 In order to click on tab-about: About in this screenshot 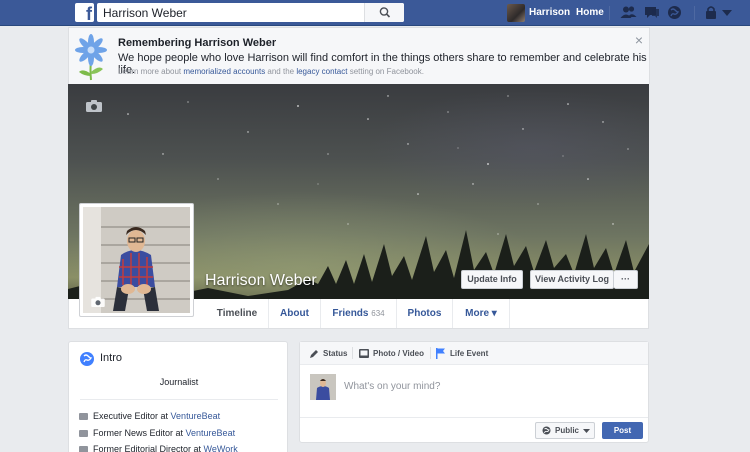, I will do `click(294, 313)`.